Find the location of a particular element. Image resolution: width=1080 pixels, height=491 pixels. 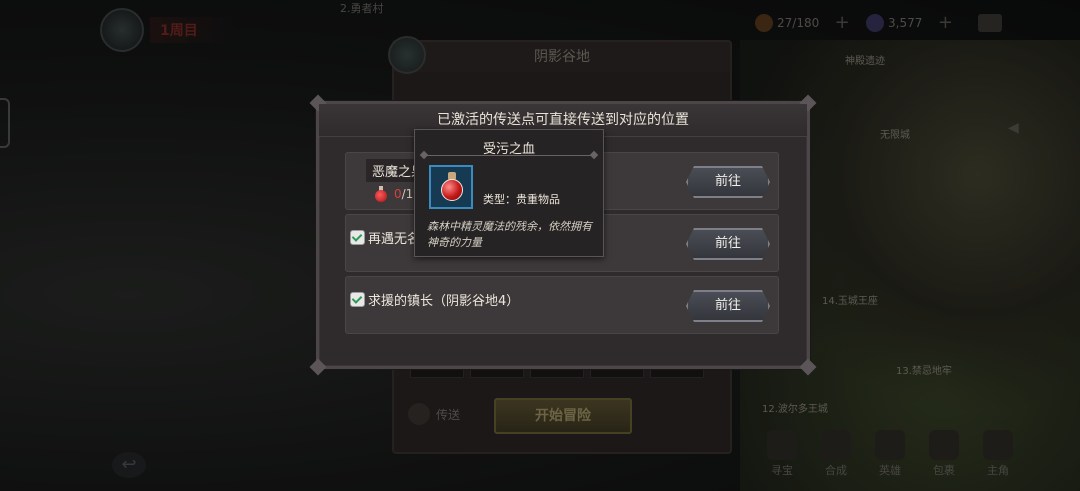

requirement-count: 0 is located at coordinates (398, 194).